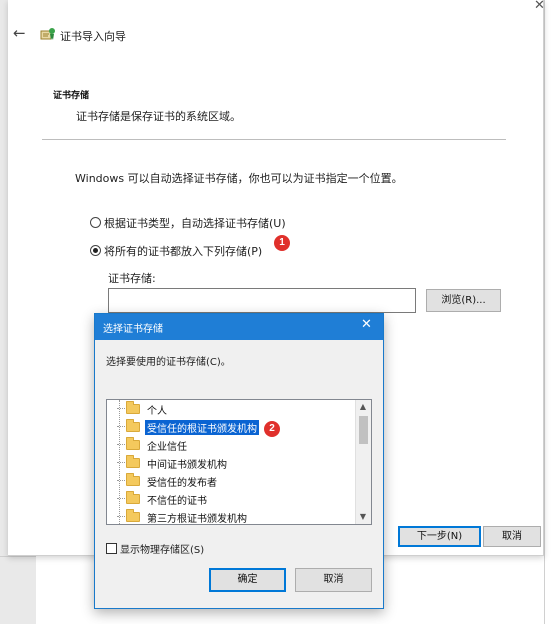 The image size is (554, 624). What do you see at coordinates (95, 222) in the screenshot?
I see `radio-auto-select` at bounding box center [95, 222].